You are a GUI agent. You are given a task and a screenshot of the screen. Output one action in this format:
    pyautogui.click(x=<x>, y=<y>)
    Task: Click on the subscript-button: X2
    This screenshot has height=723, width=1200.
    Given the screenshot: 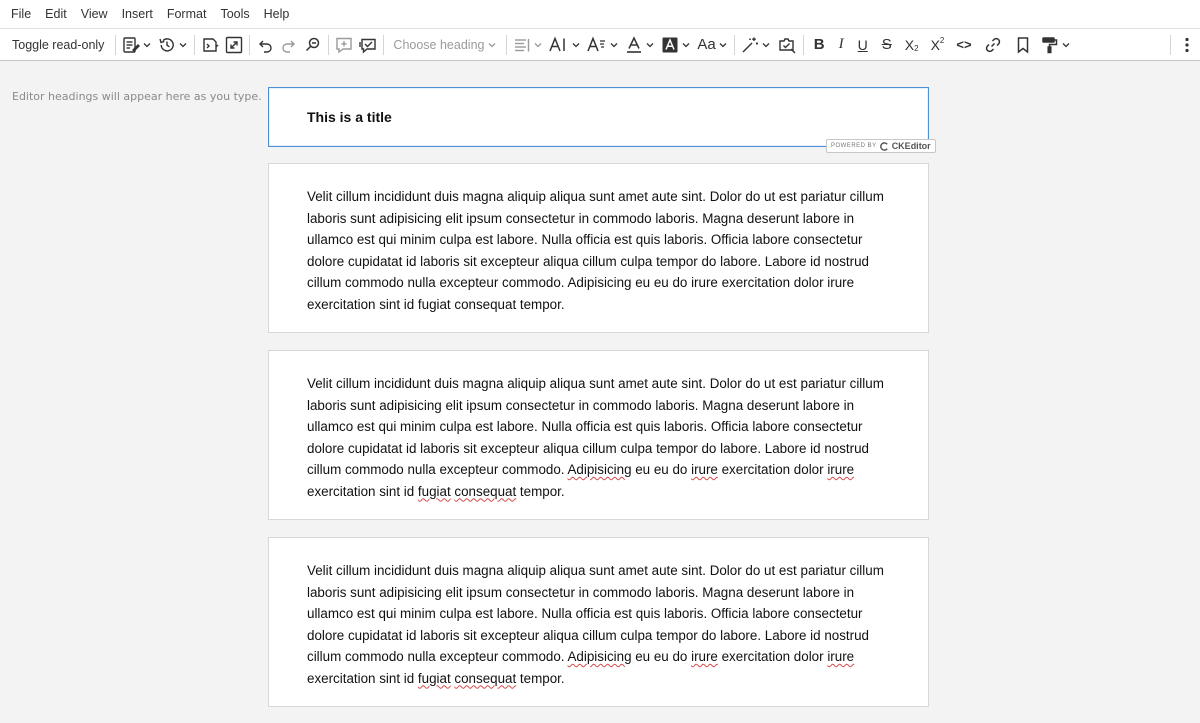 What is the action you would take?
    pyautogui.click(x=912, y=45)
    